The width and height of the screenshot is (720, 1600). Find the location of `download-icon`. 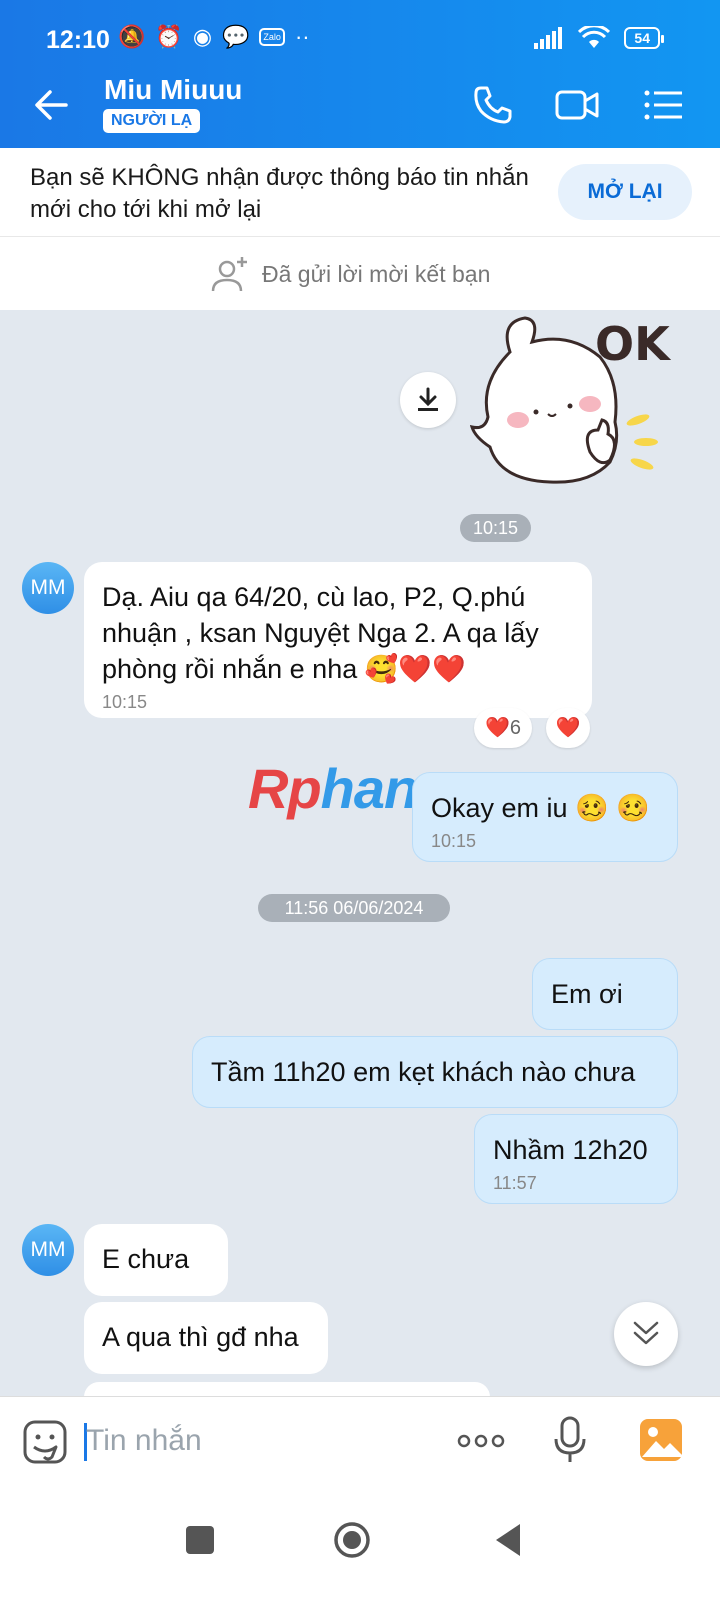

download-icon is located at coordinates (428, 399).